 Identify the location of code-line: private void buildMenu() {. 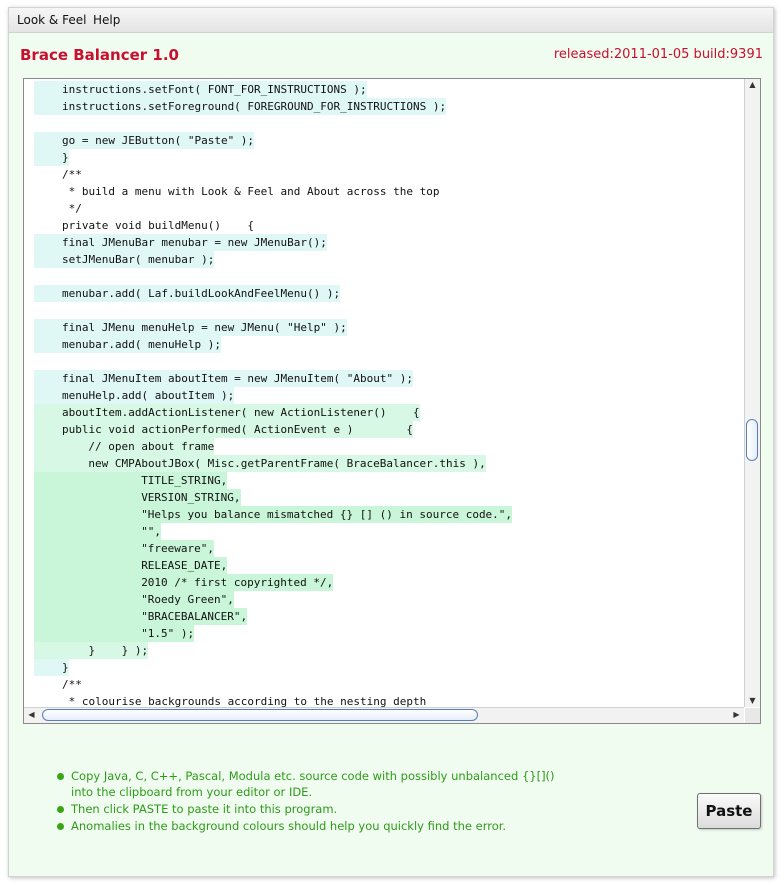
(158, 225).